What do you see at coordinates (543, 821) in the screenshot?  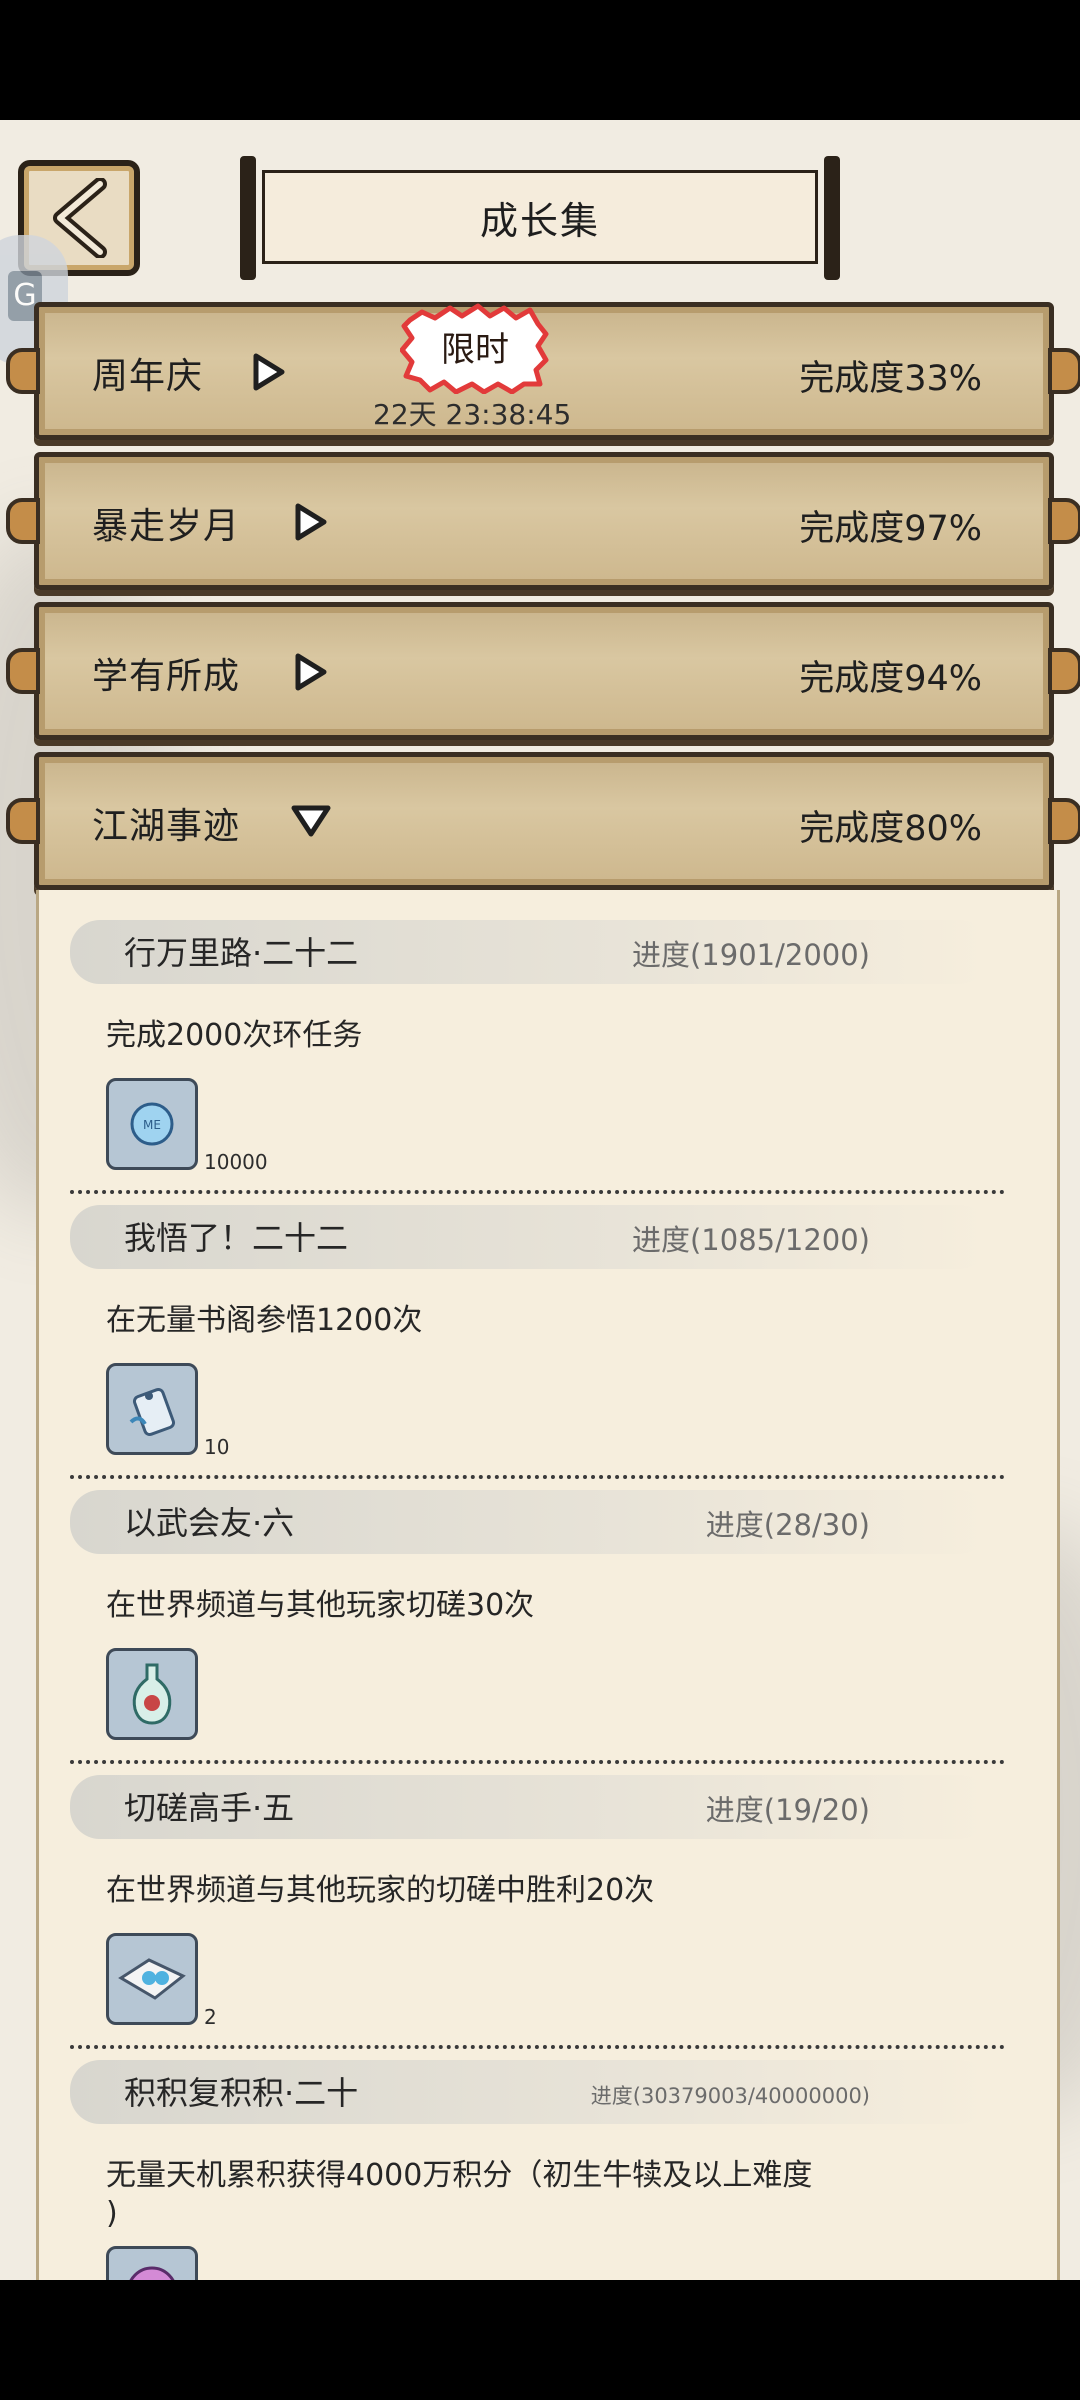 I see `category-jianghu-deeds: 江湖事迹 完成度80%` at bounding box center [543, 821].